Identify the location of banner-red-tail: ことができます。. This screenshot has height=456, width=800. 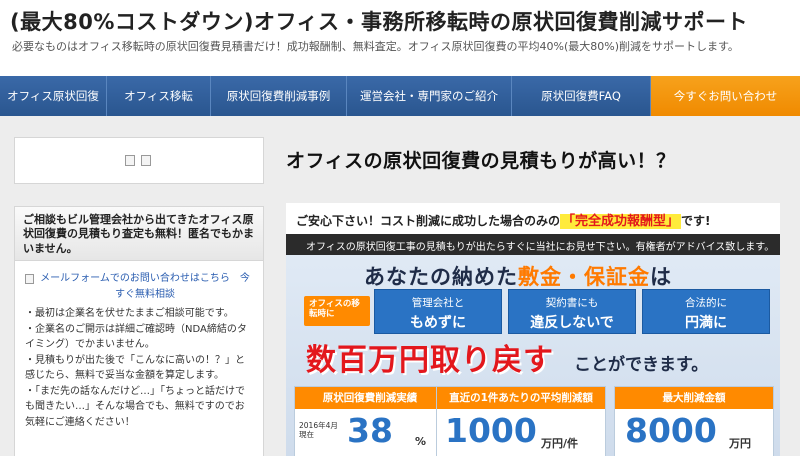
(641, 365).